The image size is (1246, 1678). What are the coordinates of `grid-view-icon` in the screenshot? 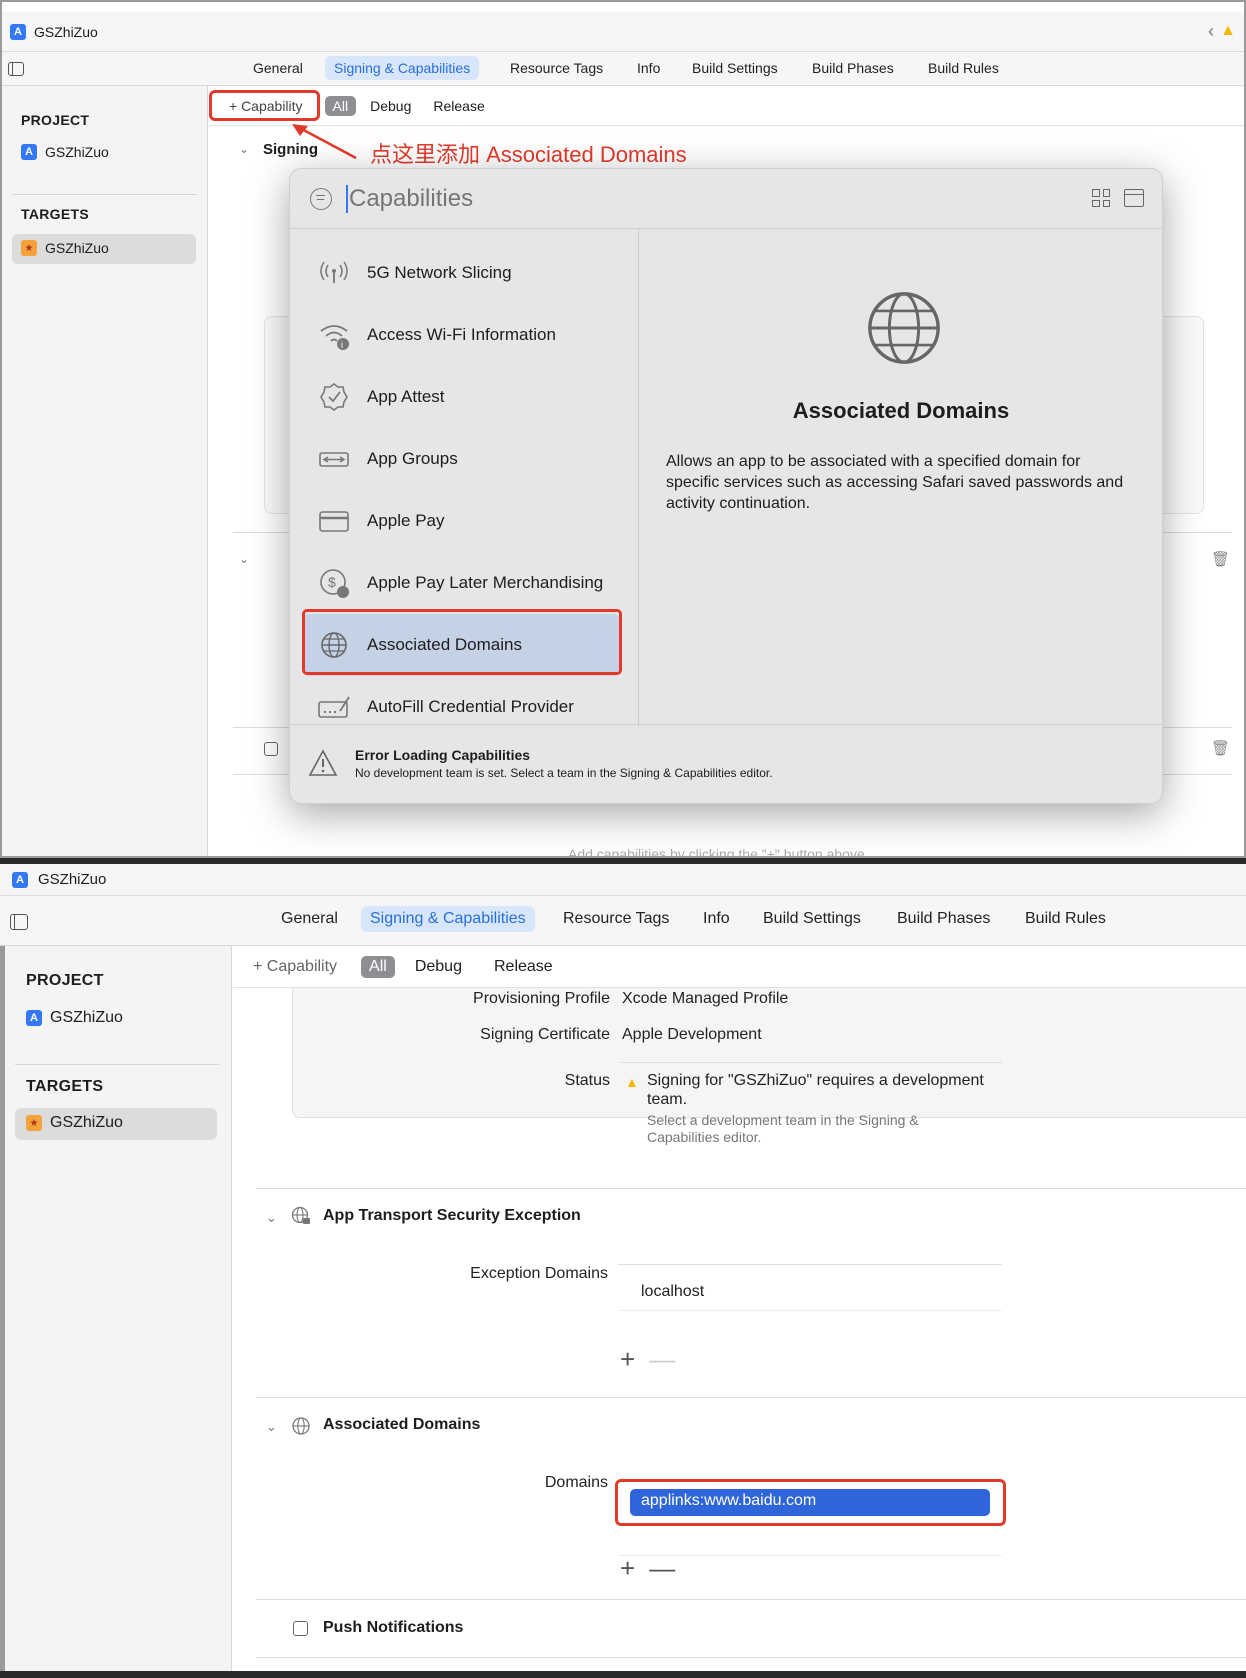 It's located at (1101, 198).